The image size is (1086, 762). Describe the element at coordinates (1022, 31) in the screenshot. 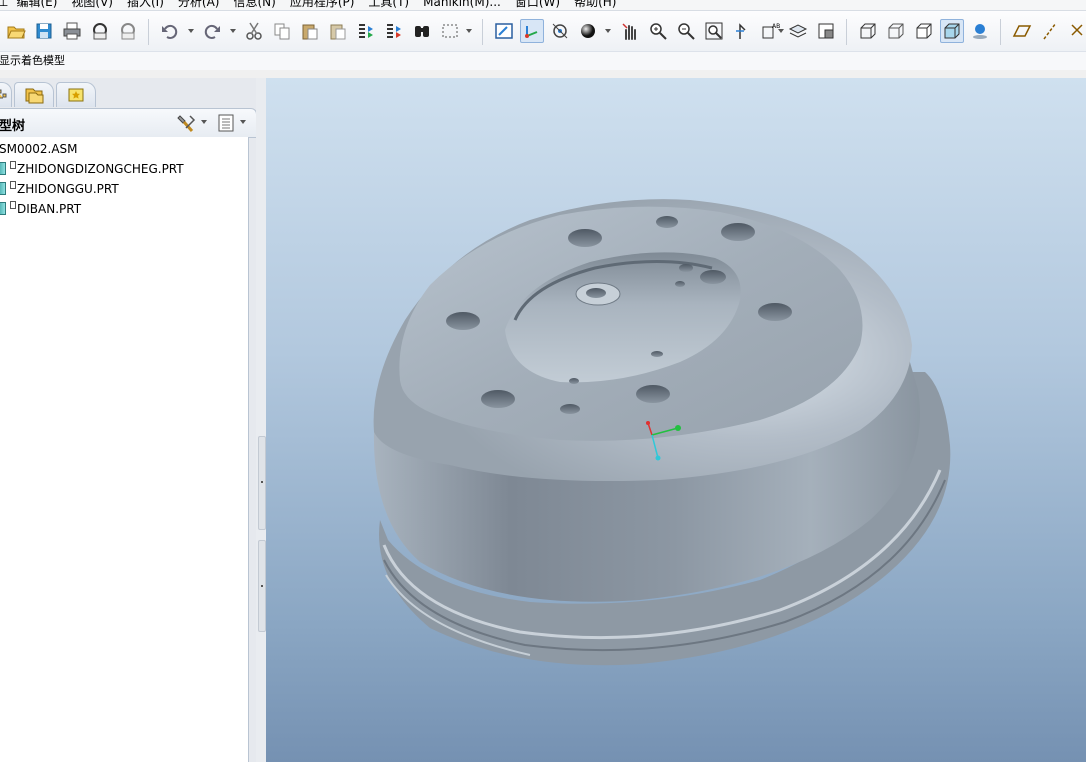

I see `datum-planes-icon` at that location.